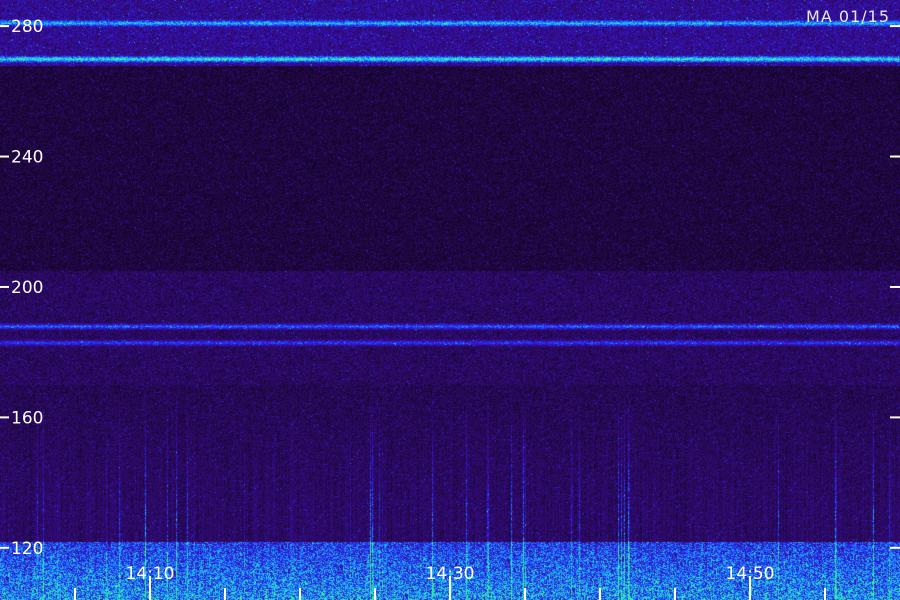 The width and height of the screenshot is (900, 600). What do you see at coordinates (27, 27) in the screenshot?
I see `y-tick-label: 280` at bounding box center [27, 27].